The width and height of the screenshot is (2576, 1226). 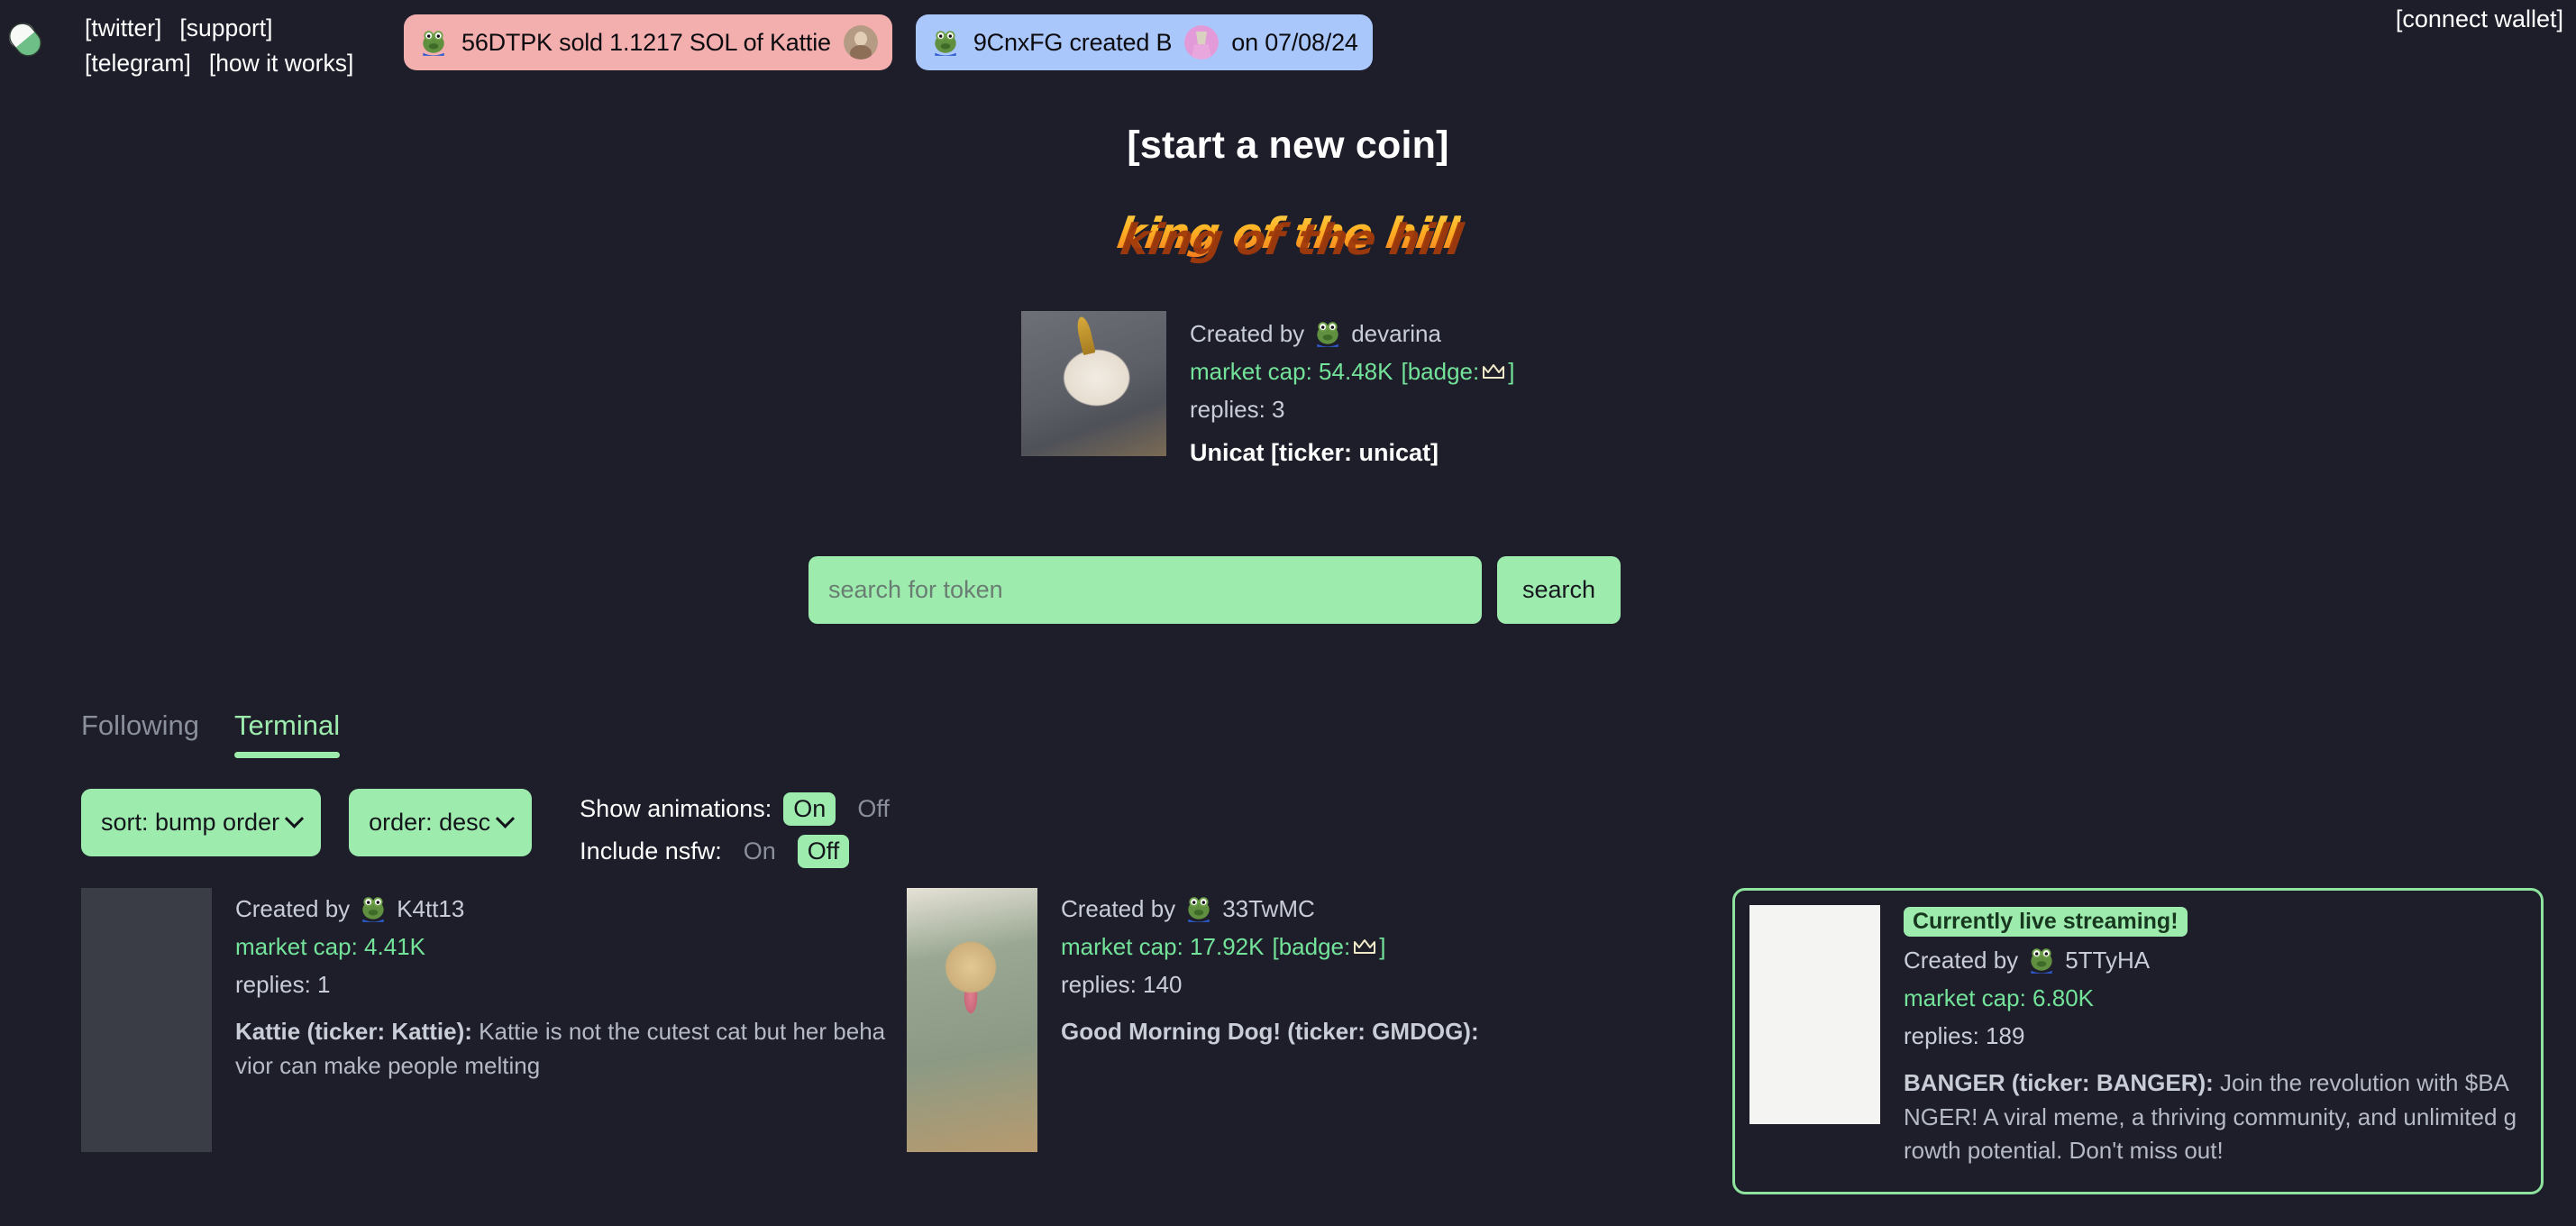 I want to click on search-input, so click(x=1145, y=590).